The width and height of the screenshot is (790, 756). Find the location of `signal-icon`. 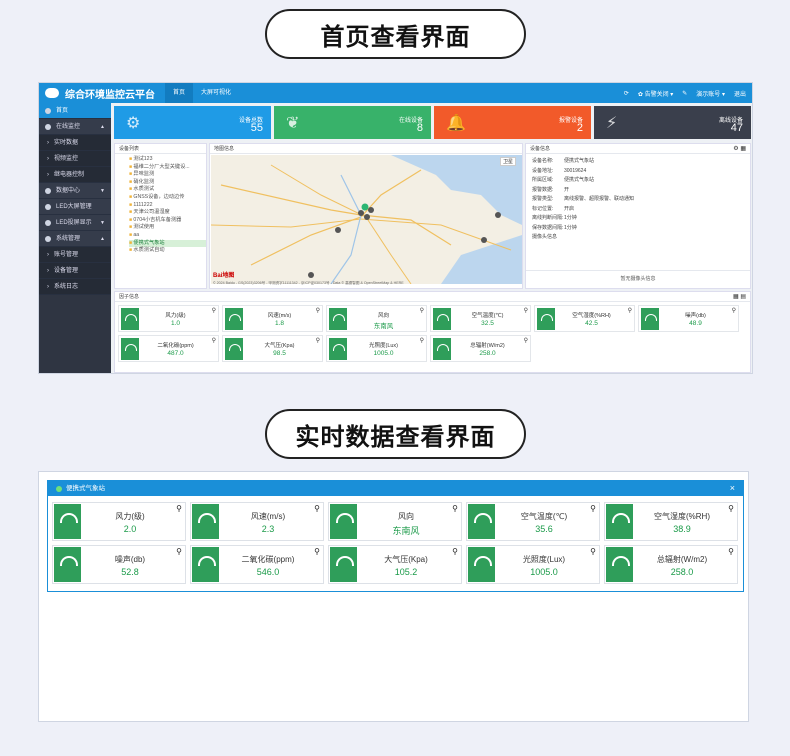

signal-icon is located at coordinates (546, 319).